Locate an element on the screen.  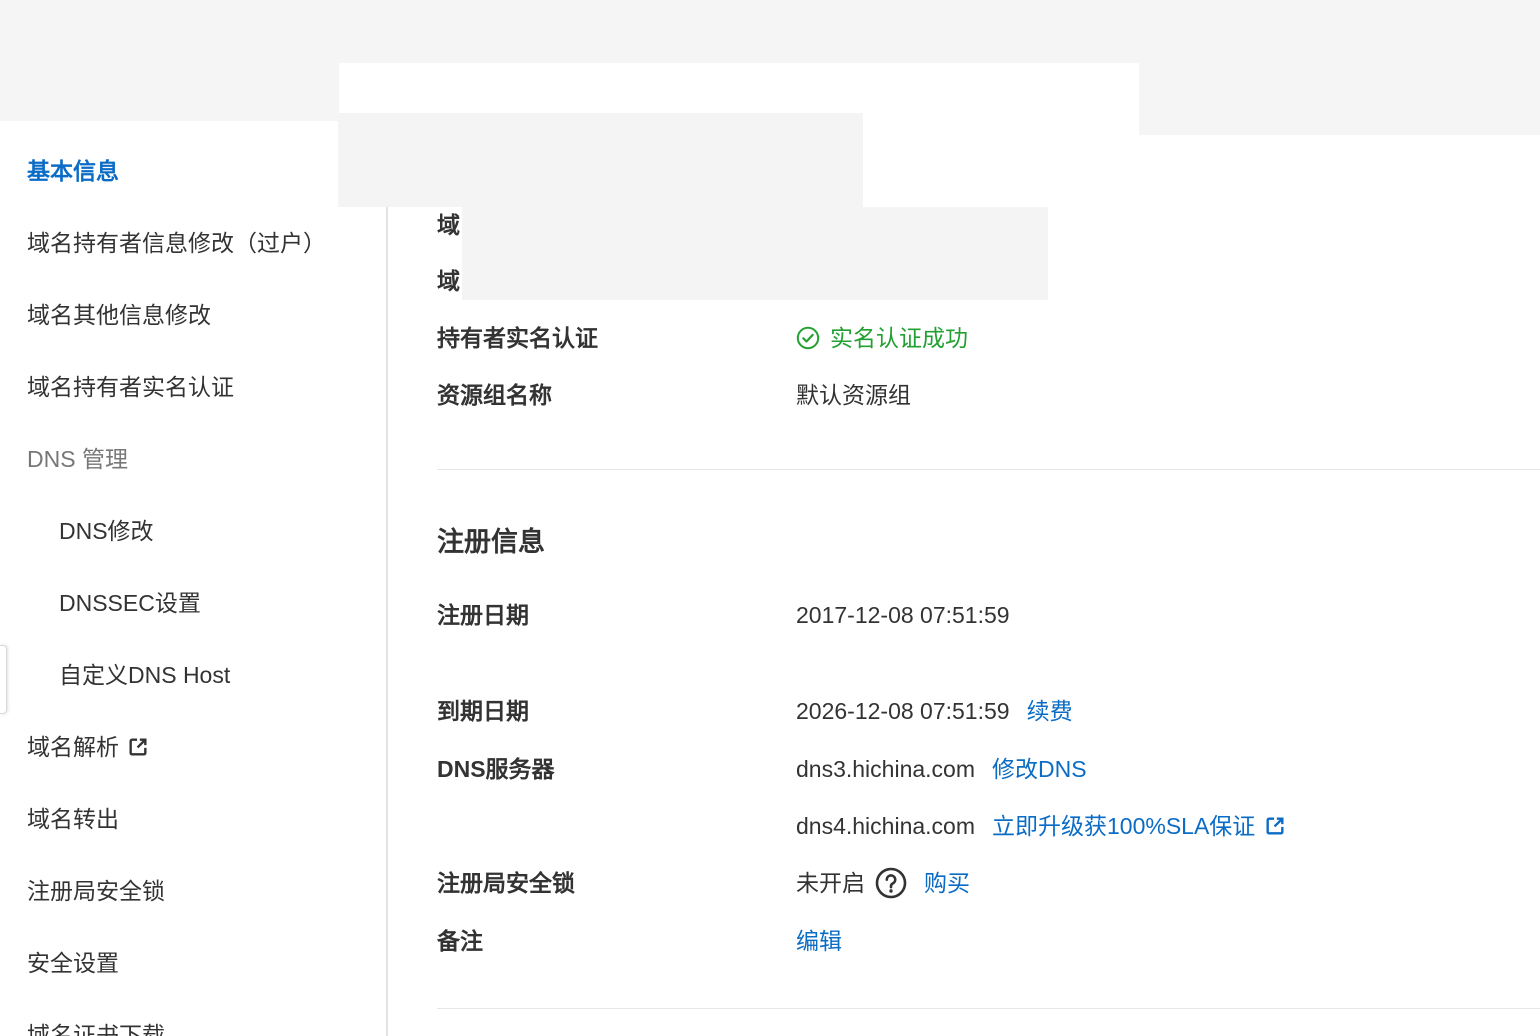
sidebar-group-label: DNS 管理 is located at coordinates (77, 459).